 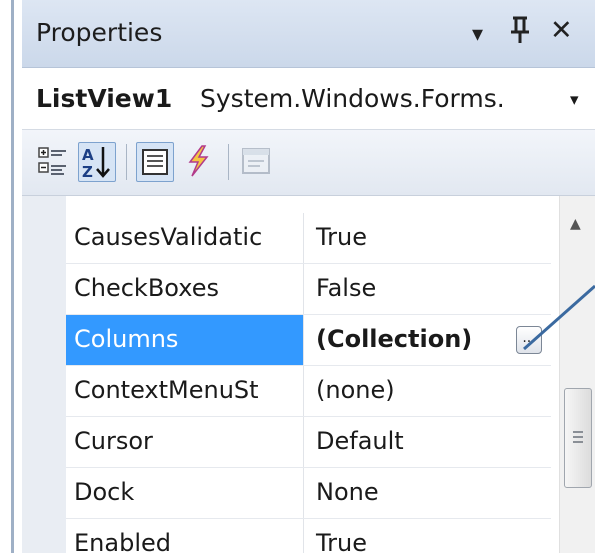 What do you see at coordinates (559, 317) in the screenshot?
I see `callout-line` at bounding box center [559, 317].